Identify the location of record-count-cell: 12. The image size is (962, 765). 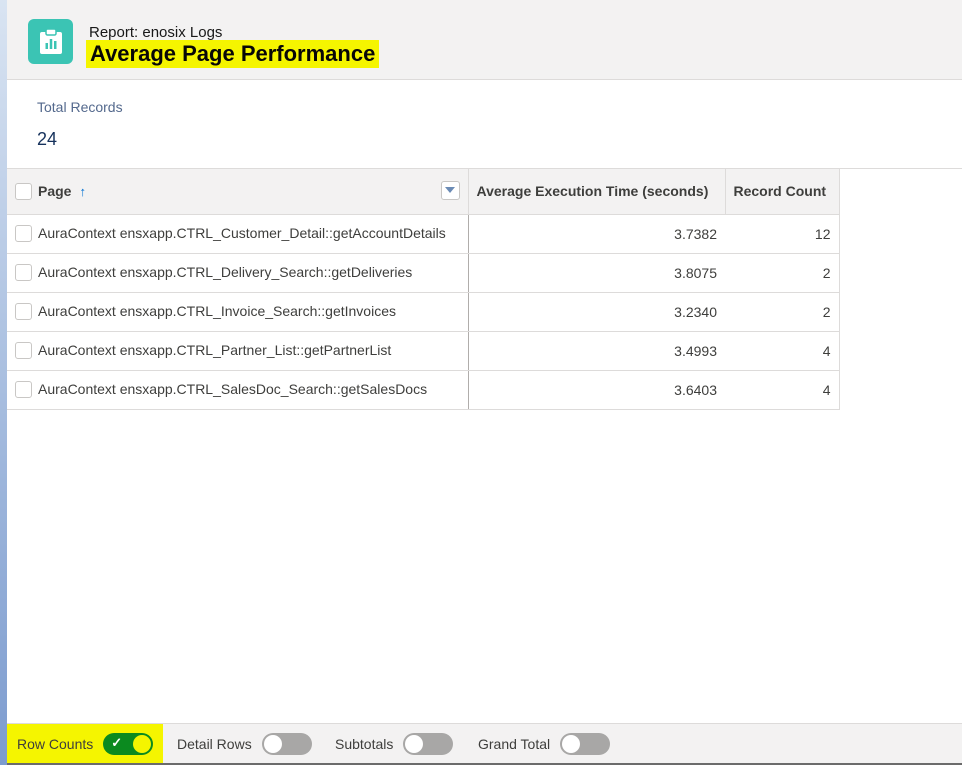
(782, 234).